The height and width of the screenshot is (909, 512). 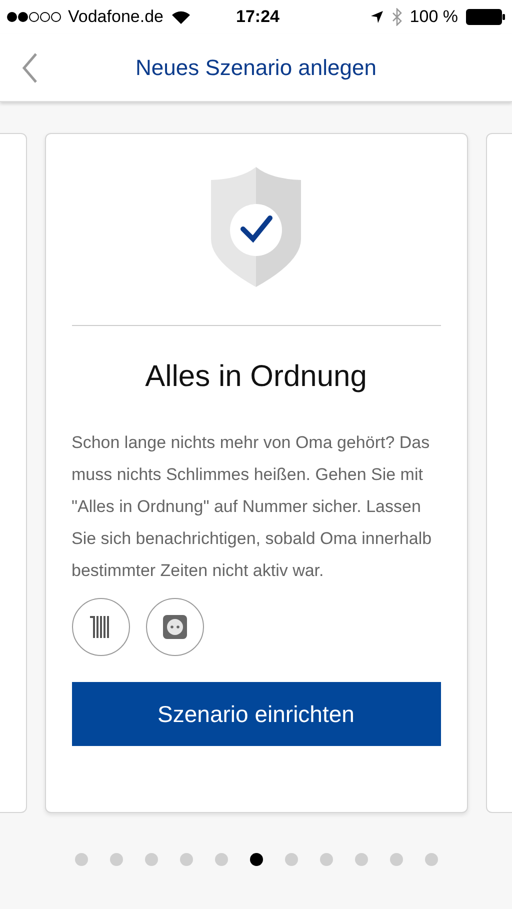 I want to click on screen-title: Neues Szenario anlegen, so click(x=256, y=68).